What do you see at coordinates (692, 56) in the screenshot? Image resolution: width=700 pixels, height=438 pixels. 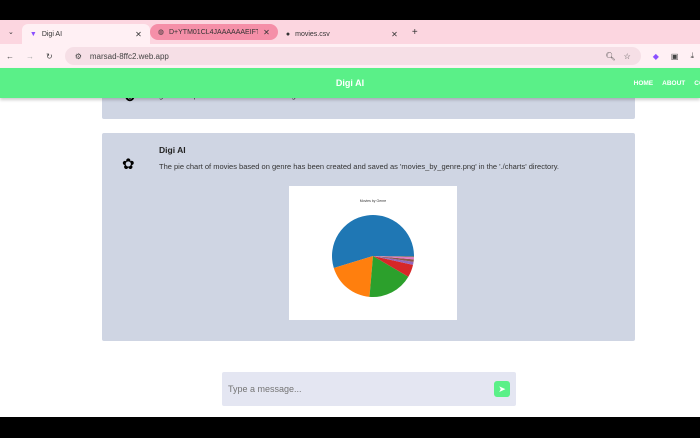 I see `download-icon: ⤓` at bounding box center [692, 56].